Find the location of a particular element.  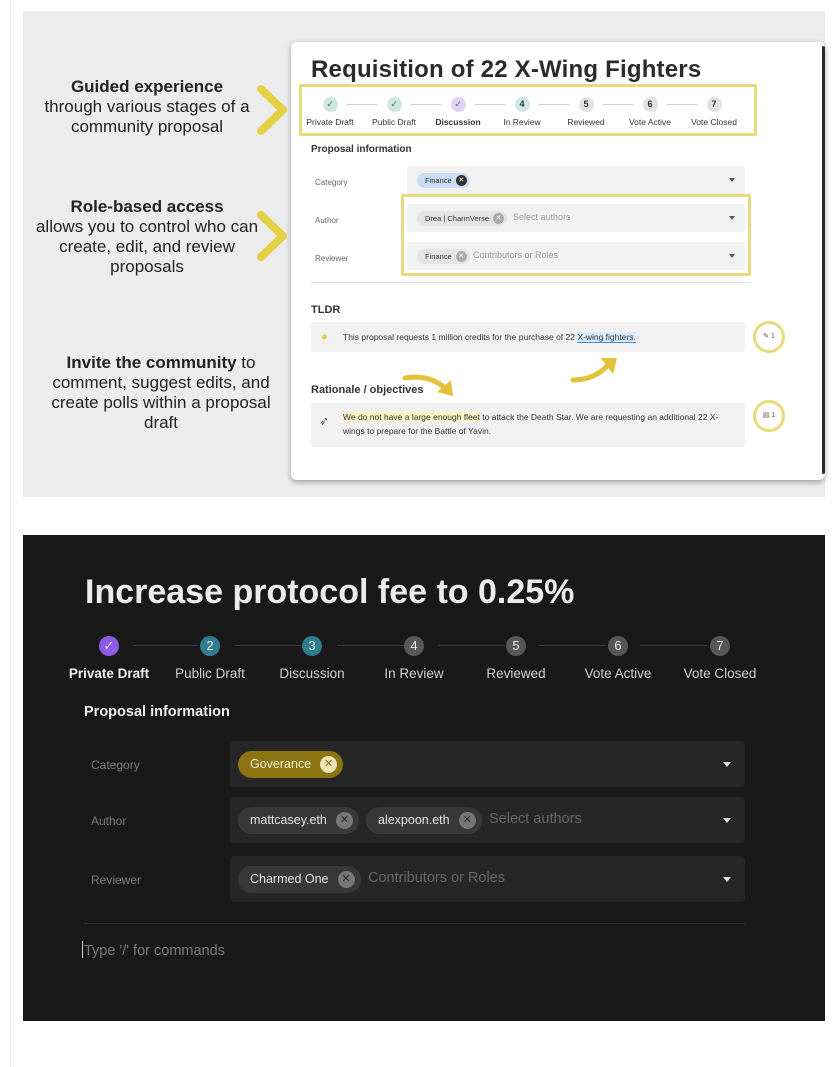

category-select: Goverance ✕ is located at coordinates (487, 764).